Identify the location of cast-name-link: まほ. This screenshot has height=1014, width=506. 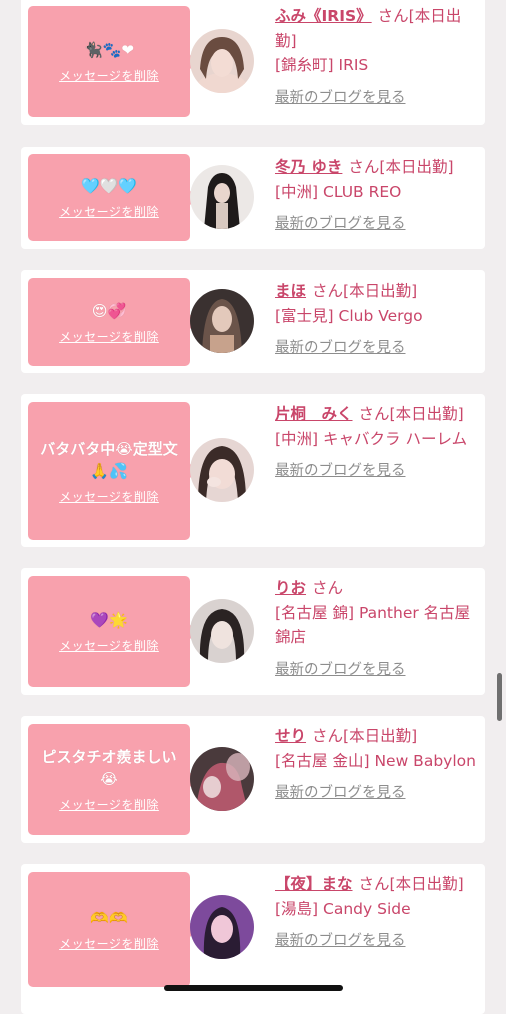
(290, 291).